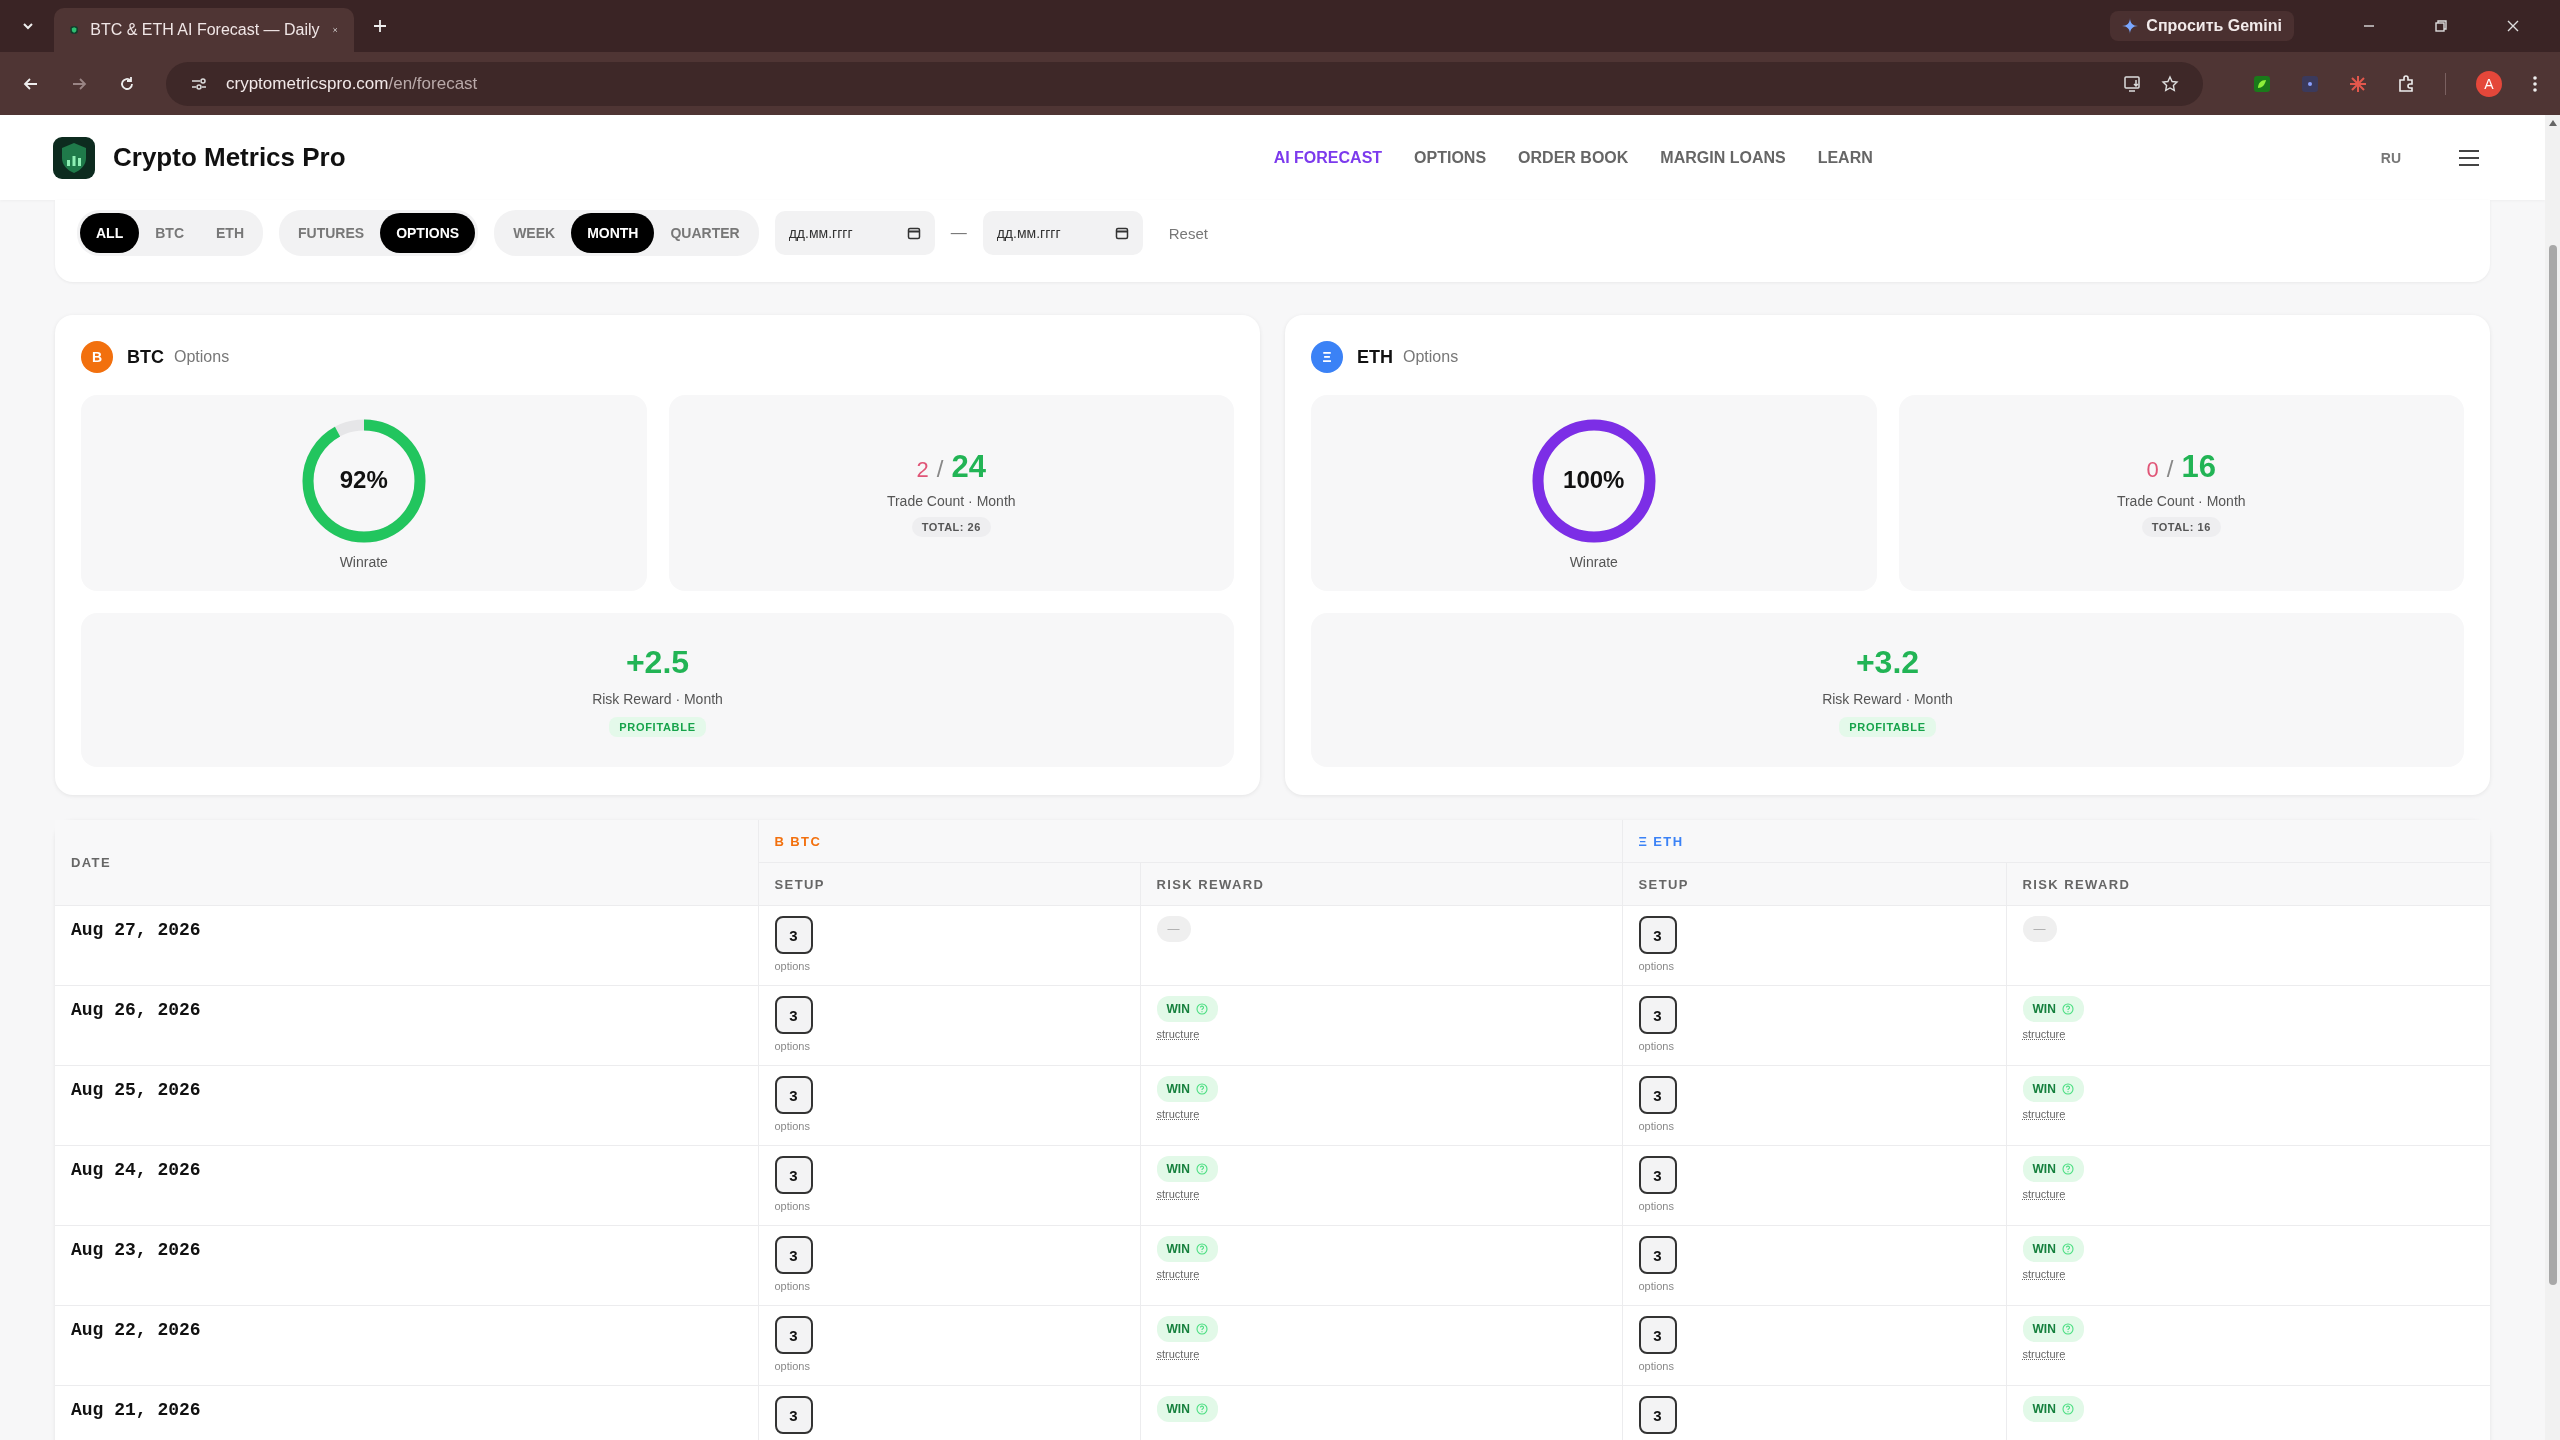  Describe the element at coordinates (352, 83) in the screenshot. I see `url-text: cryptometricspro.com/en/forecast` at that location.